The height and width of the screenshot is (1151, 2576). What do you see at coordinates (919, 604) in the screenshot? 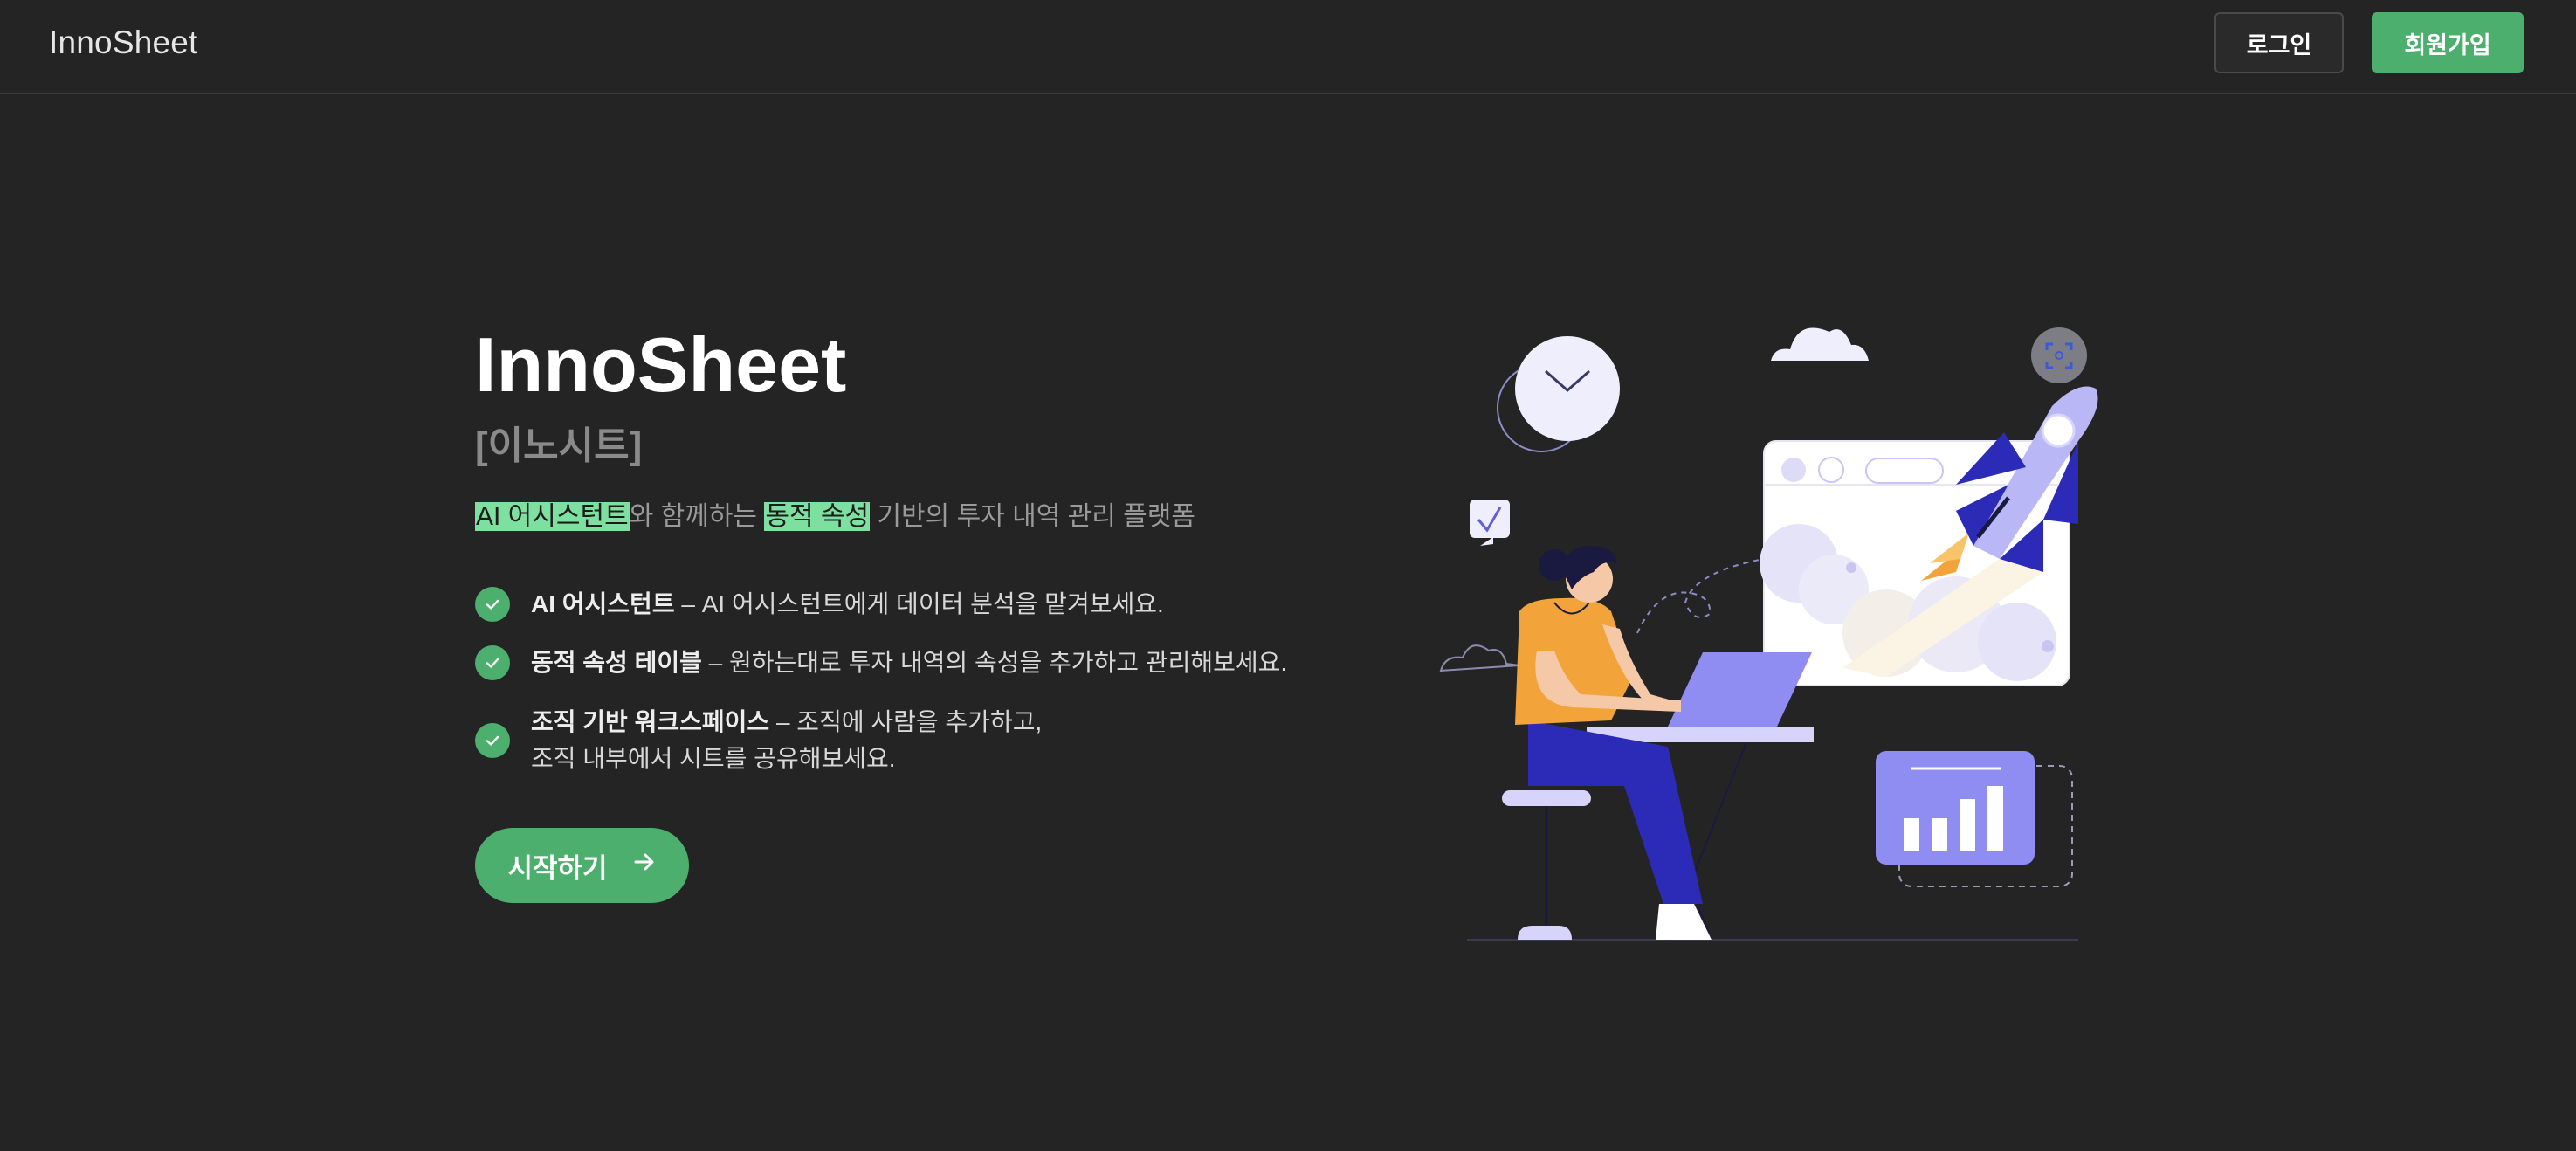
I see `feature-desc: – AI 어시스턴트에게 데이터 분석을 맡겨보세요.` at bounding box center [919, 604].